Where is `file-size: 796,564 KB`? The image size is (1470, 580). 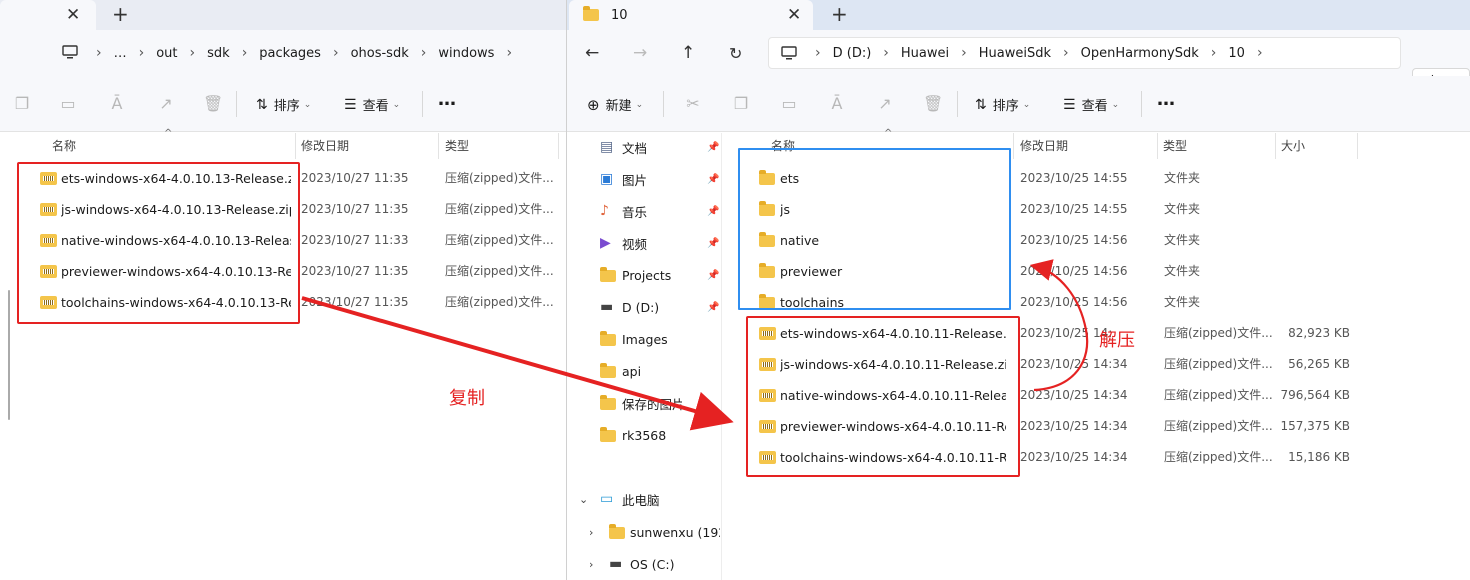
file-size: 796,564 KB is located at coordinates (1315, 395).